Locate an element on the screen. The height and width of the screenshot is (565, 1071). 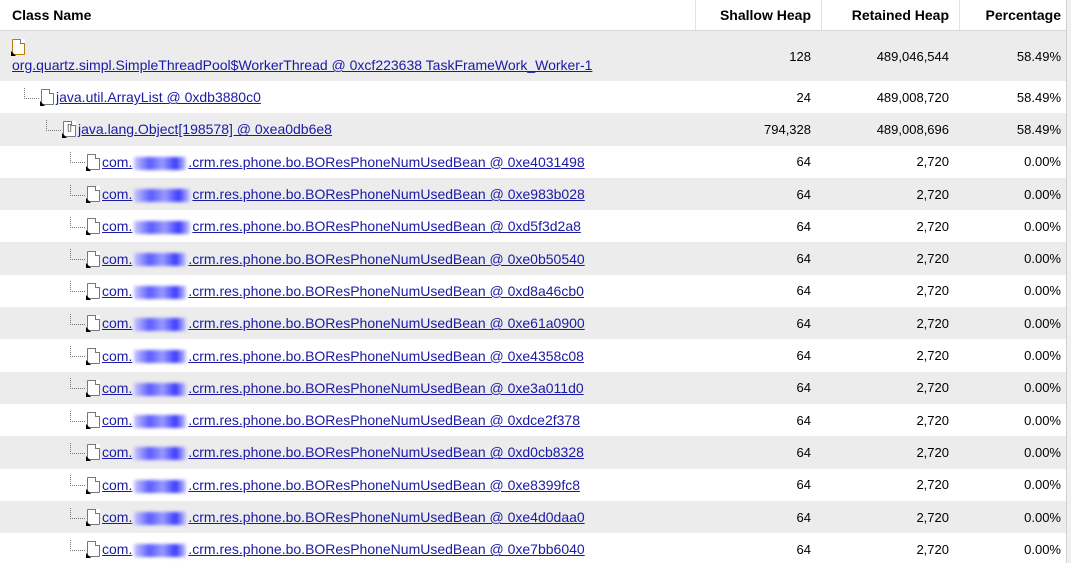
object-link: java.util.ArrayList @ 0xdb3880c0 is located at coordinates (158, 97).